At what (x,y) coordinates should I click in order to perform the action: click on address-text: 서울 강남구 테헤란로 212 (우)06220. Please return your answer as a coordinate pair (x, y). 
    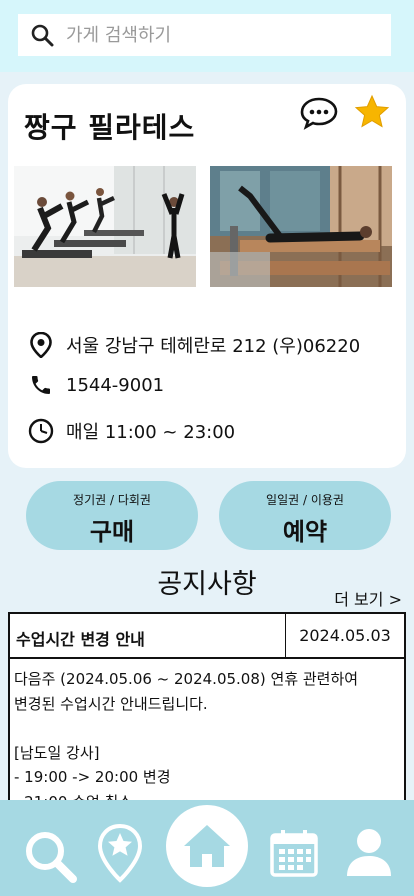
    Looking at the image, I should click on (213, 346).